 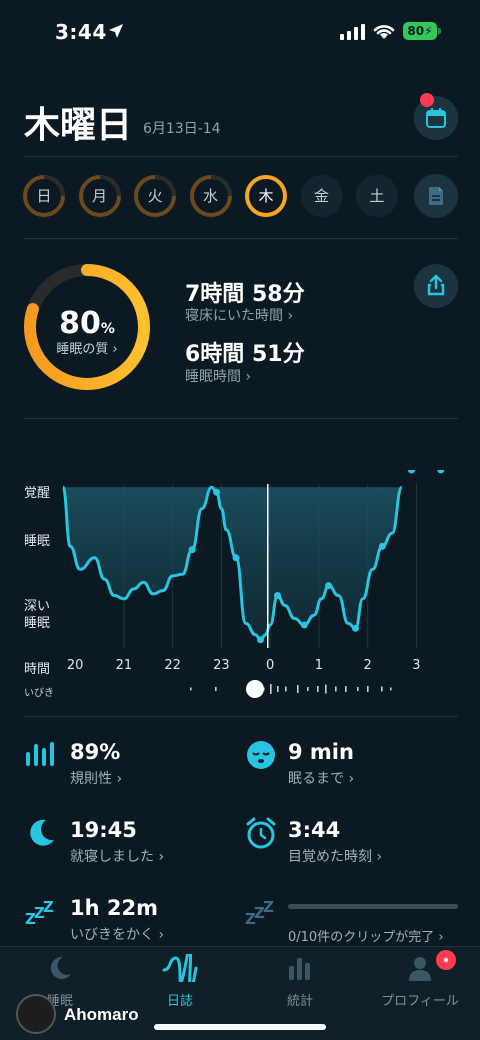 What do you see at coordinates (40, 754) in the screenshot?
I see `regularity-bars-icon` at bounding box center [40, 754].